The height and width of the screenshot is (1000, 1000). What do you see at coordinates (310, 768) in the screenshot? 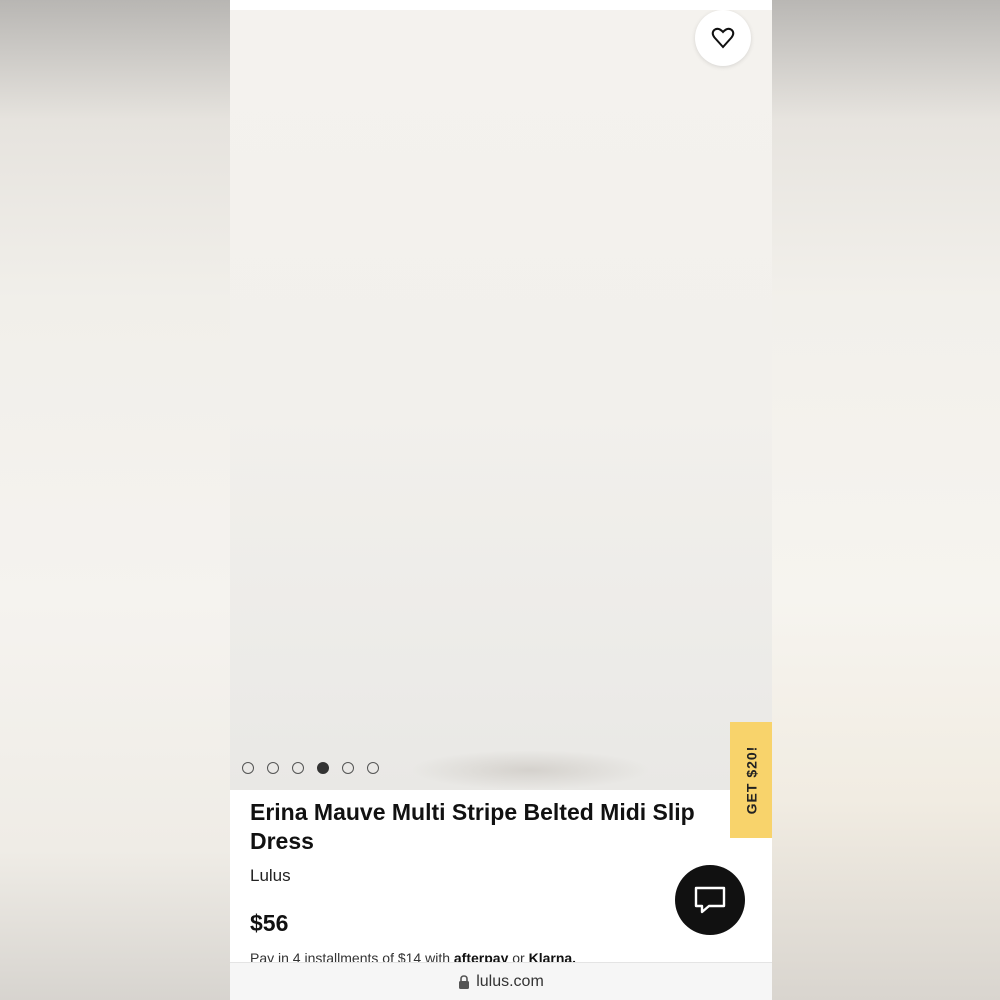
I see `carousel-dots` at bounding box center [310, 768].